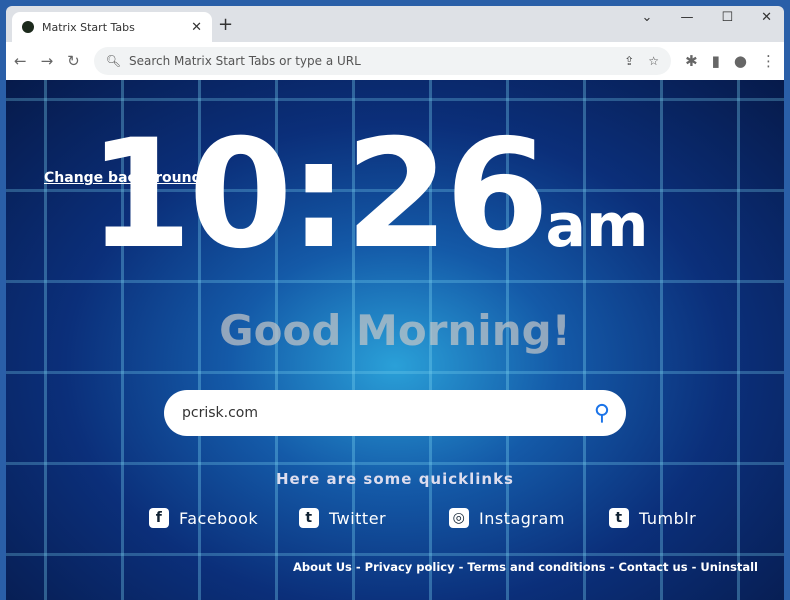 This screenshot has width=790, height=600. Describe the element at coordinates (766, 17) in the screenshot. I see `close-window-button: ✕` at that location.